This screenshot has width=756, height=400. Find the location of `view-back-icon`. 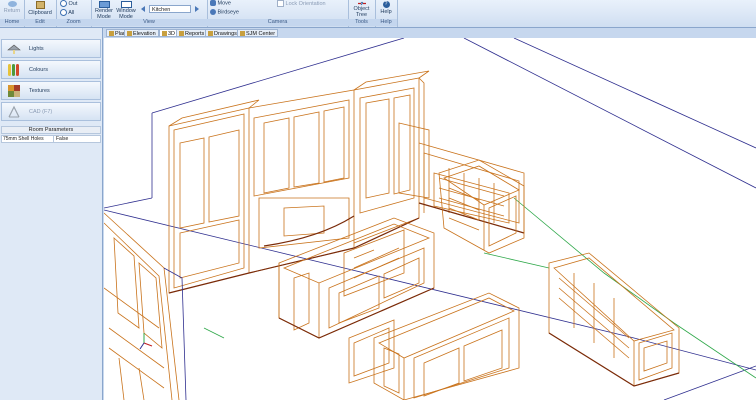

view-back-icon is located at coordinates (143, 9).